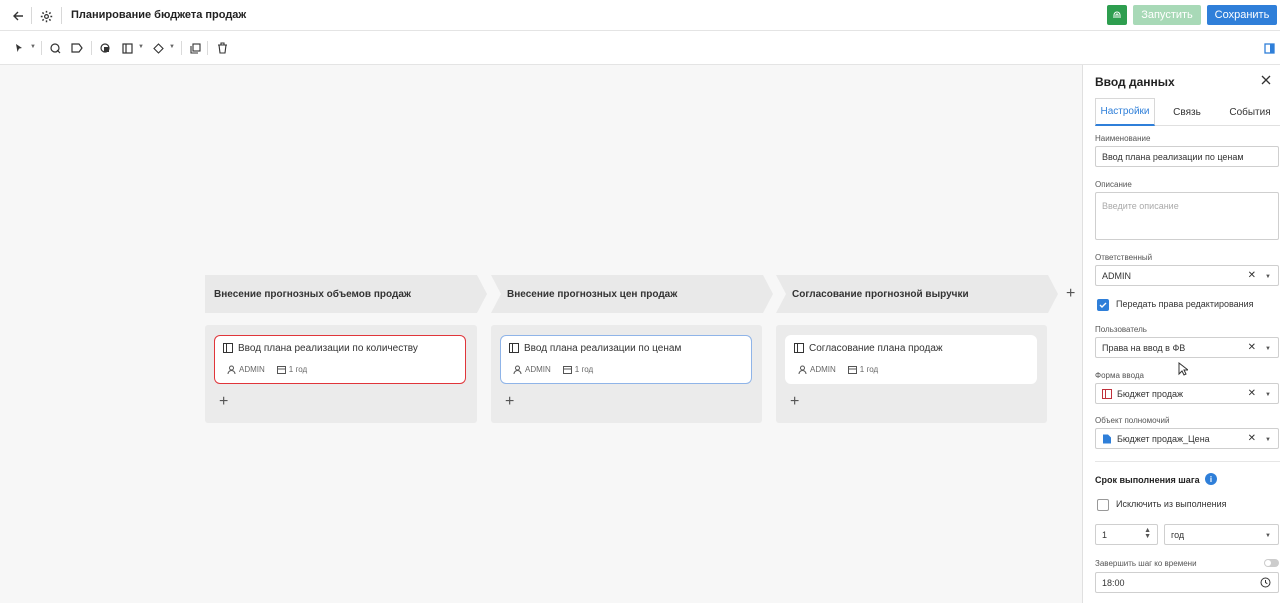  I want to click on responsible-label: Ответственный, so click(1124, 257).